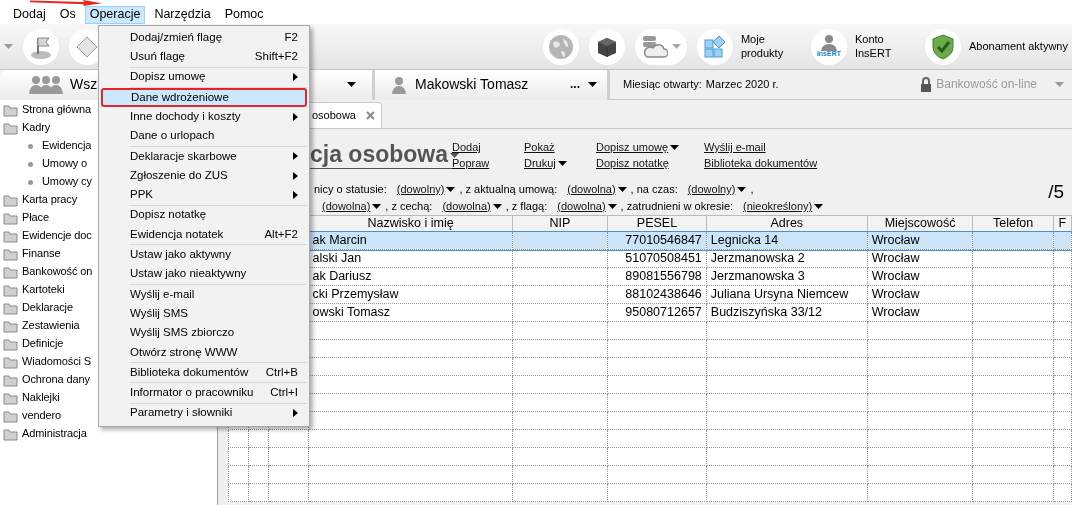  Describe the element at coordinates (350, 189) in the screenshot. I see `filter-label: nicy o statusie:` at that location.